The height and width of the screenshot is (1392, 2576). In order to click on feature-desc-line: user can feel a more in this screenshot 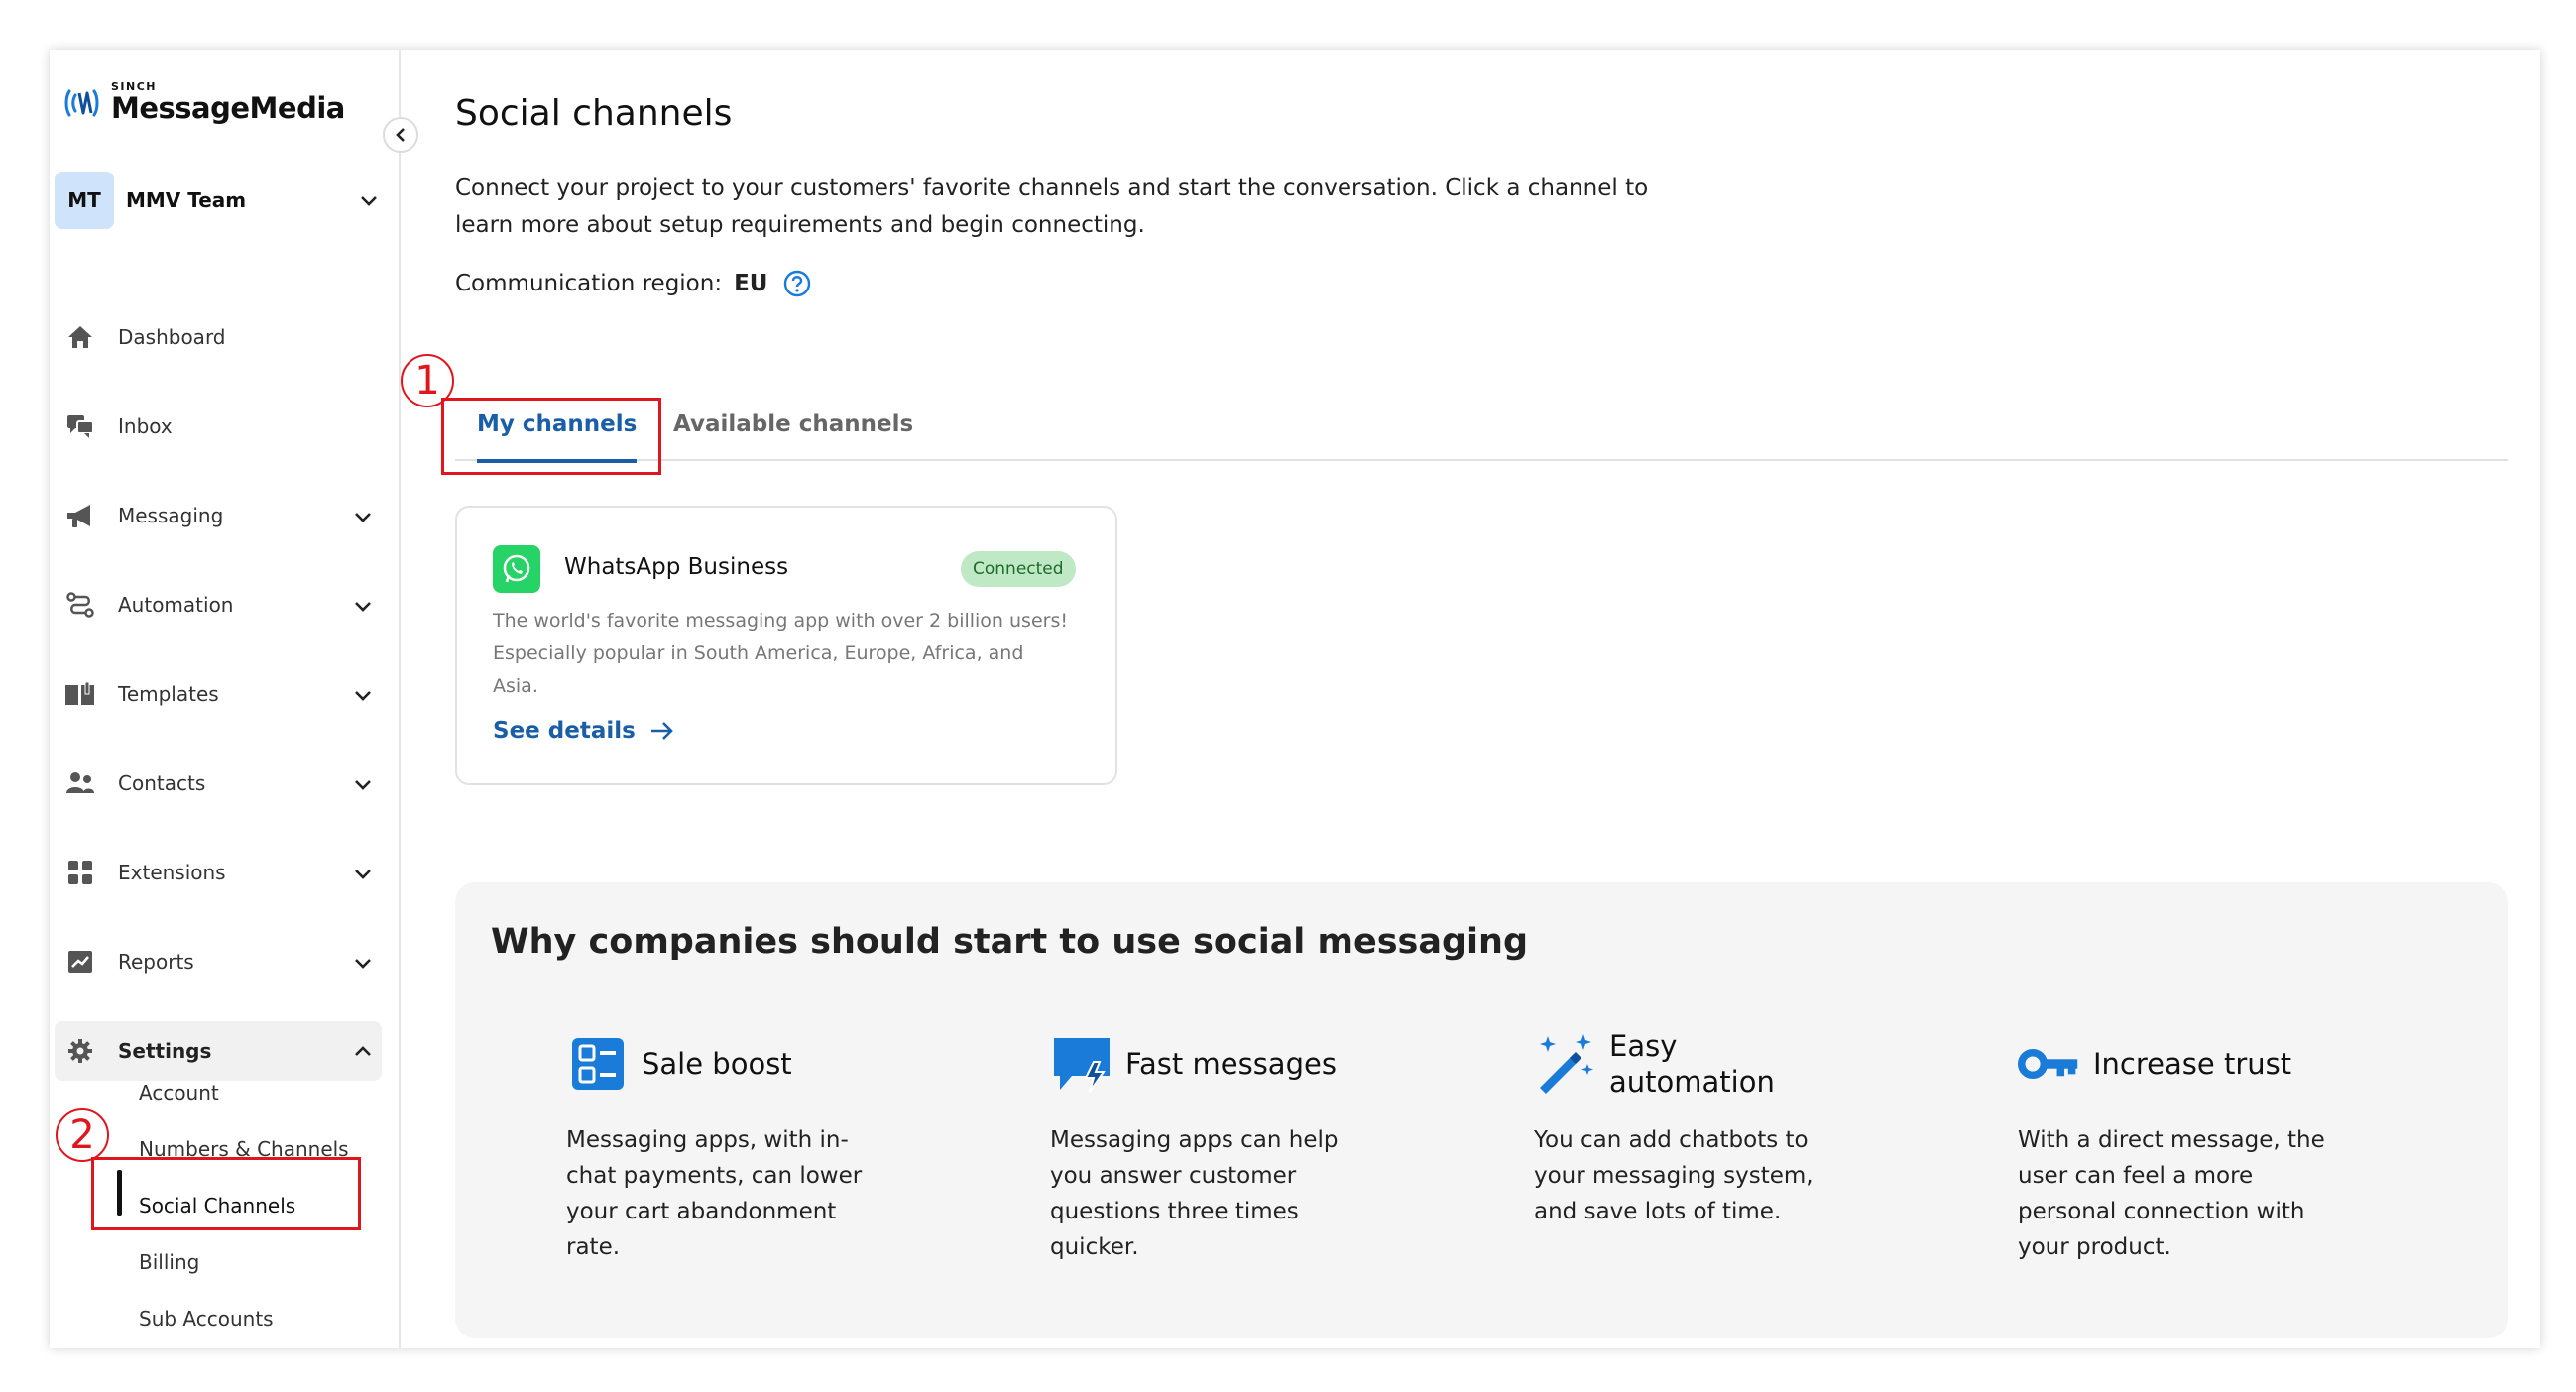, I will do `click(2136, 1176)`.